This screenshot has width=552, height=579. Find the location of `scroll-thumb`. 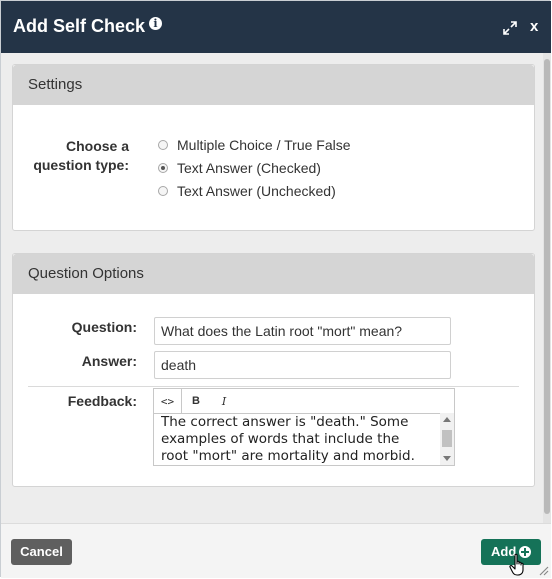

scroll-thumb is located at coordinates (447, 438).